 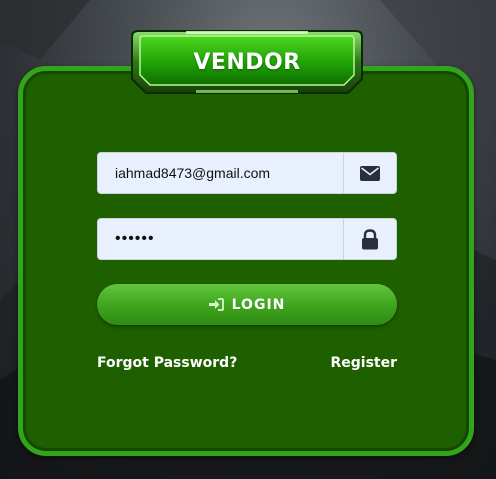 I want to click on page-title: VENDOR, so click(x=247, y=62).